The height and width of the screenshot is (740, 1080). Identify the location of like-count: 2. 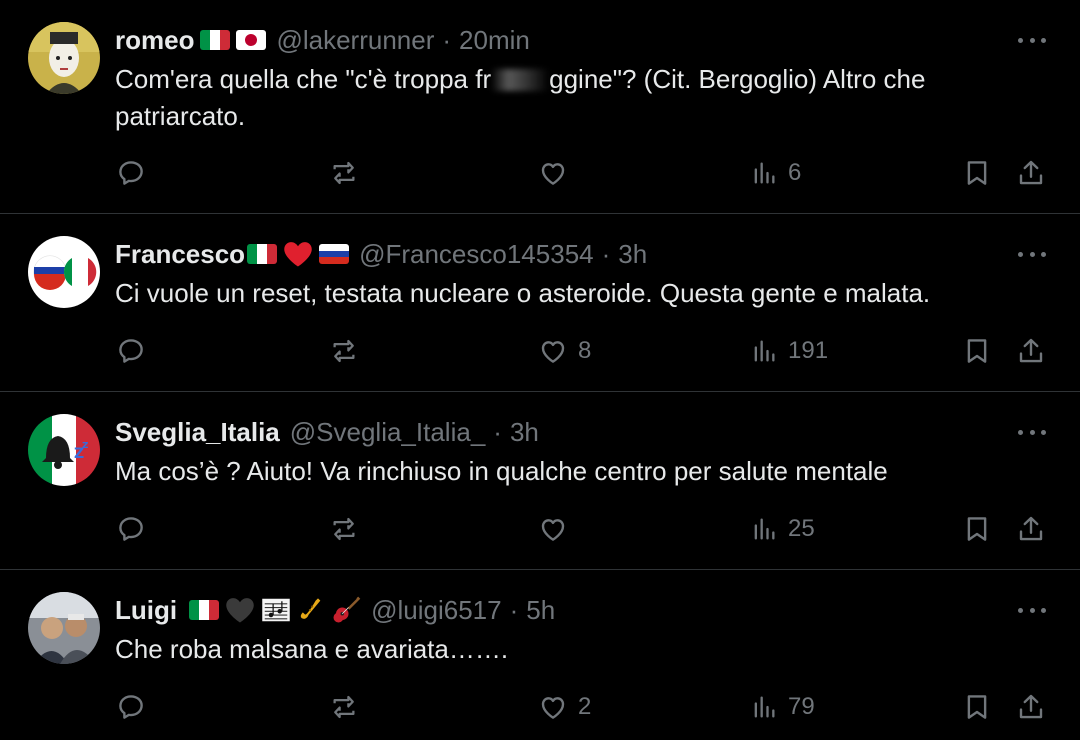
(585, 706).